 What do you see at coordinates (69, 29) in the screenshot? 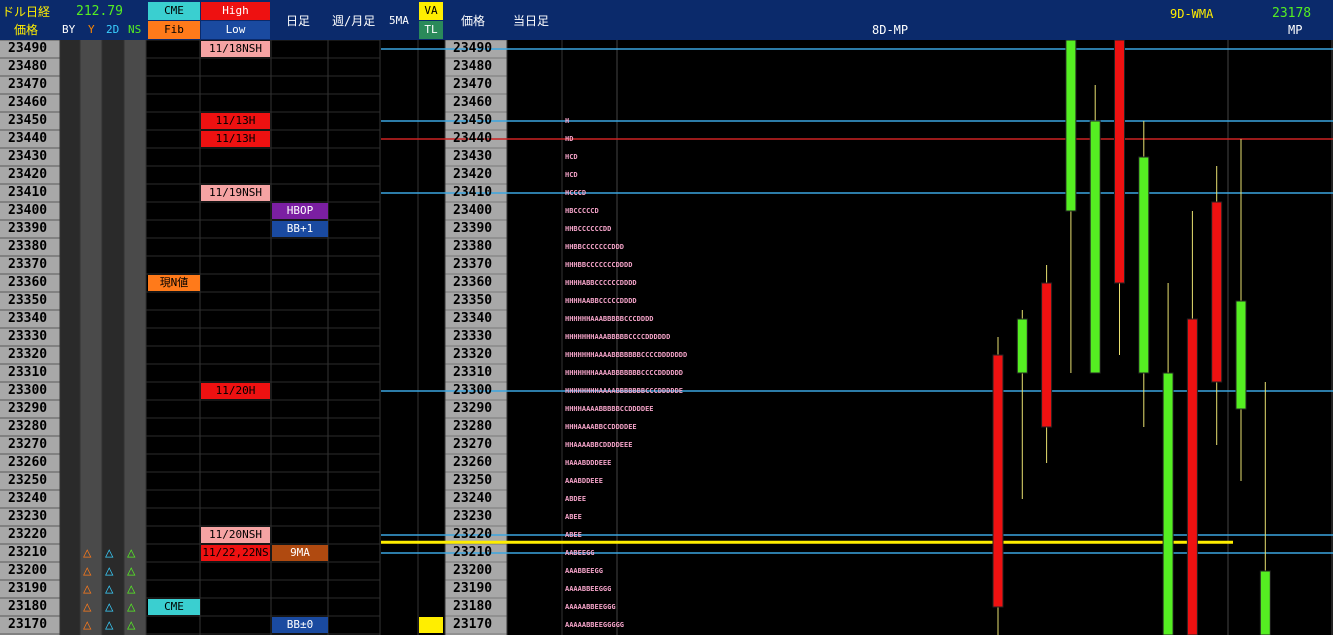
I see `col-by: BY` at bounding box center [69, 29].